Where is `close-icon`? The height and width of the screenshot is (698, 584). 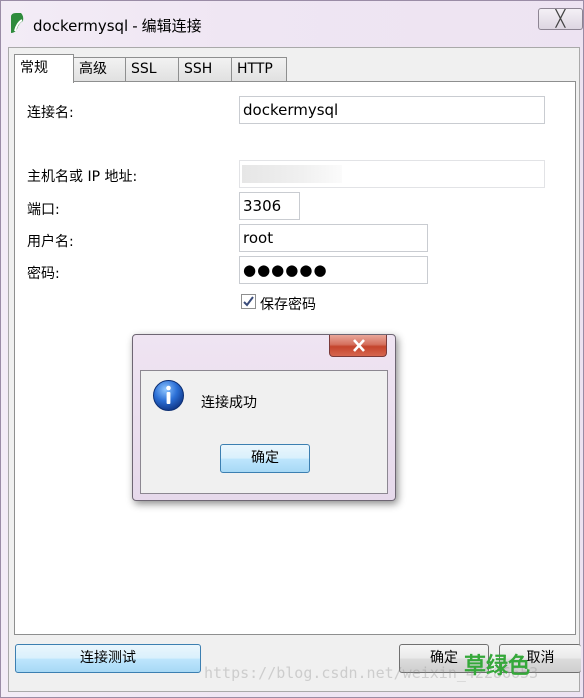
close-icon is located at coordinates (359, 345).